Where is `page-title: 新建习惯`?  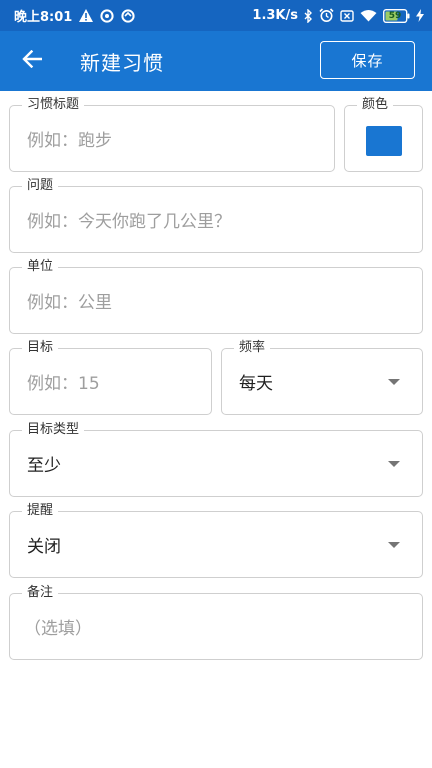
page-title: 新建习惯 is located at coordinates (122, 62).